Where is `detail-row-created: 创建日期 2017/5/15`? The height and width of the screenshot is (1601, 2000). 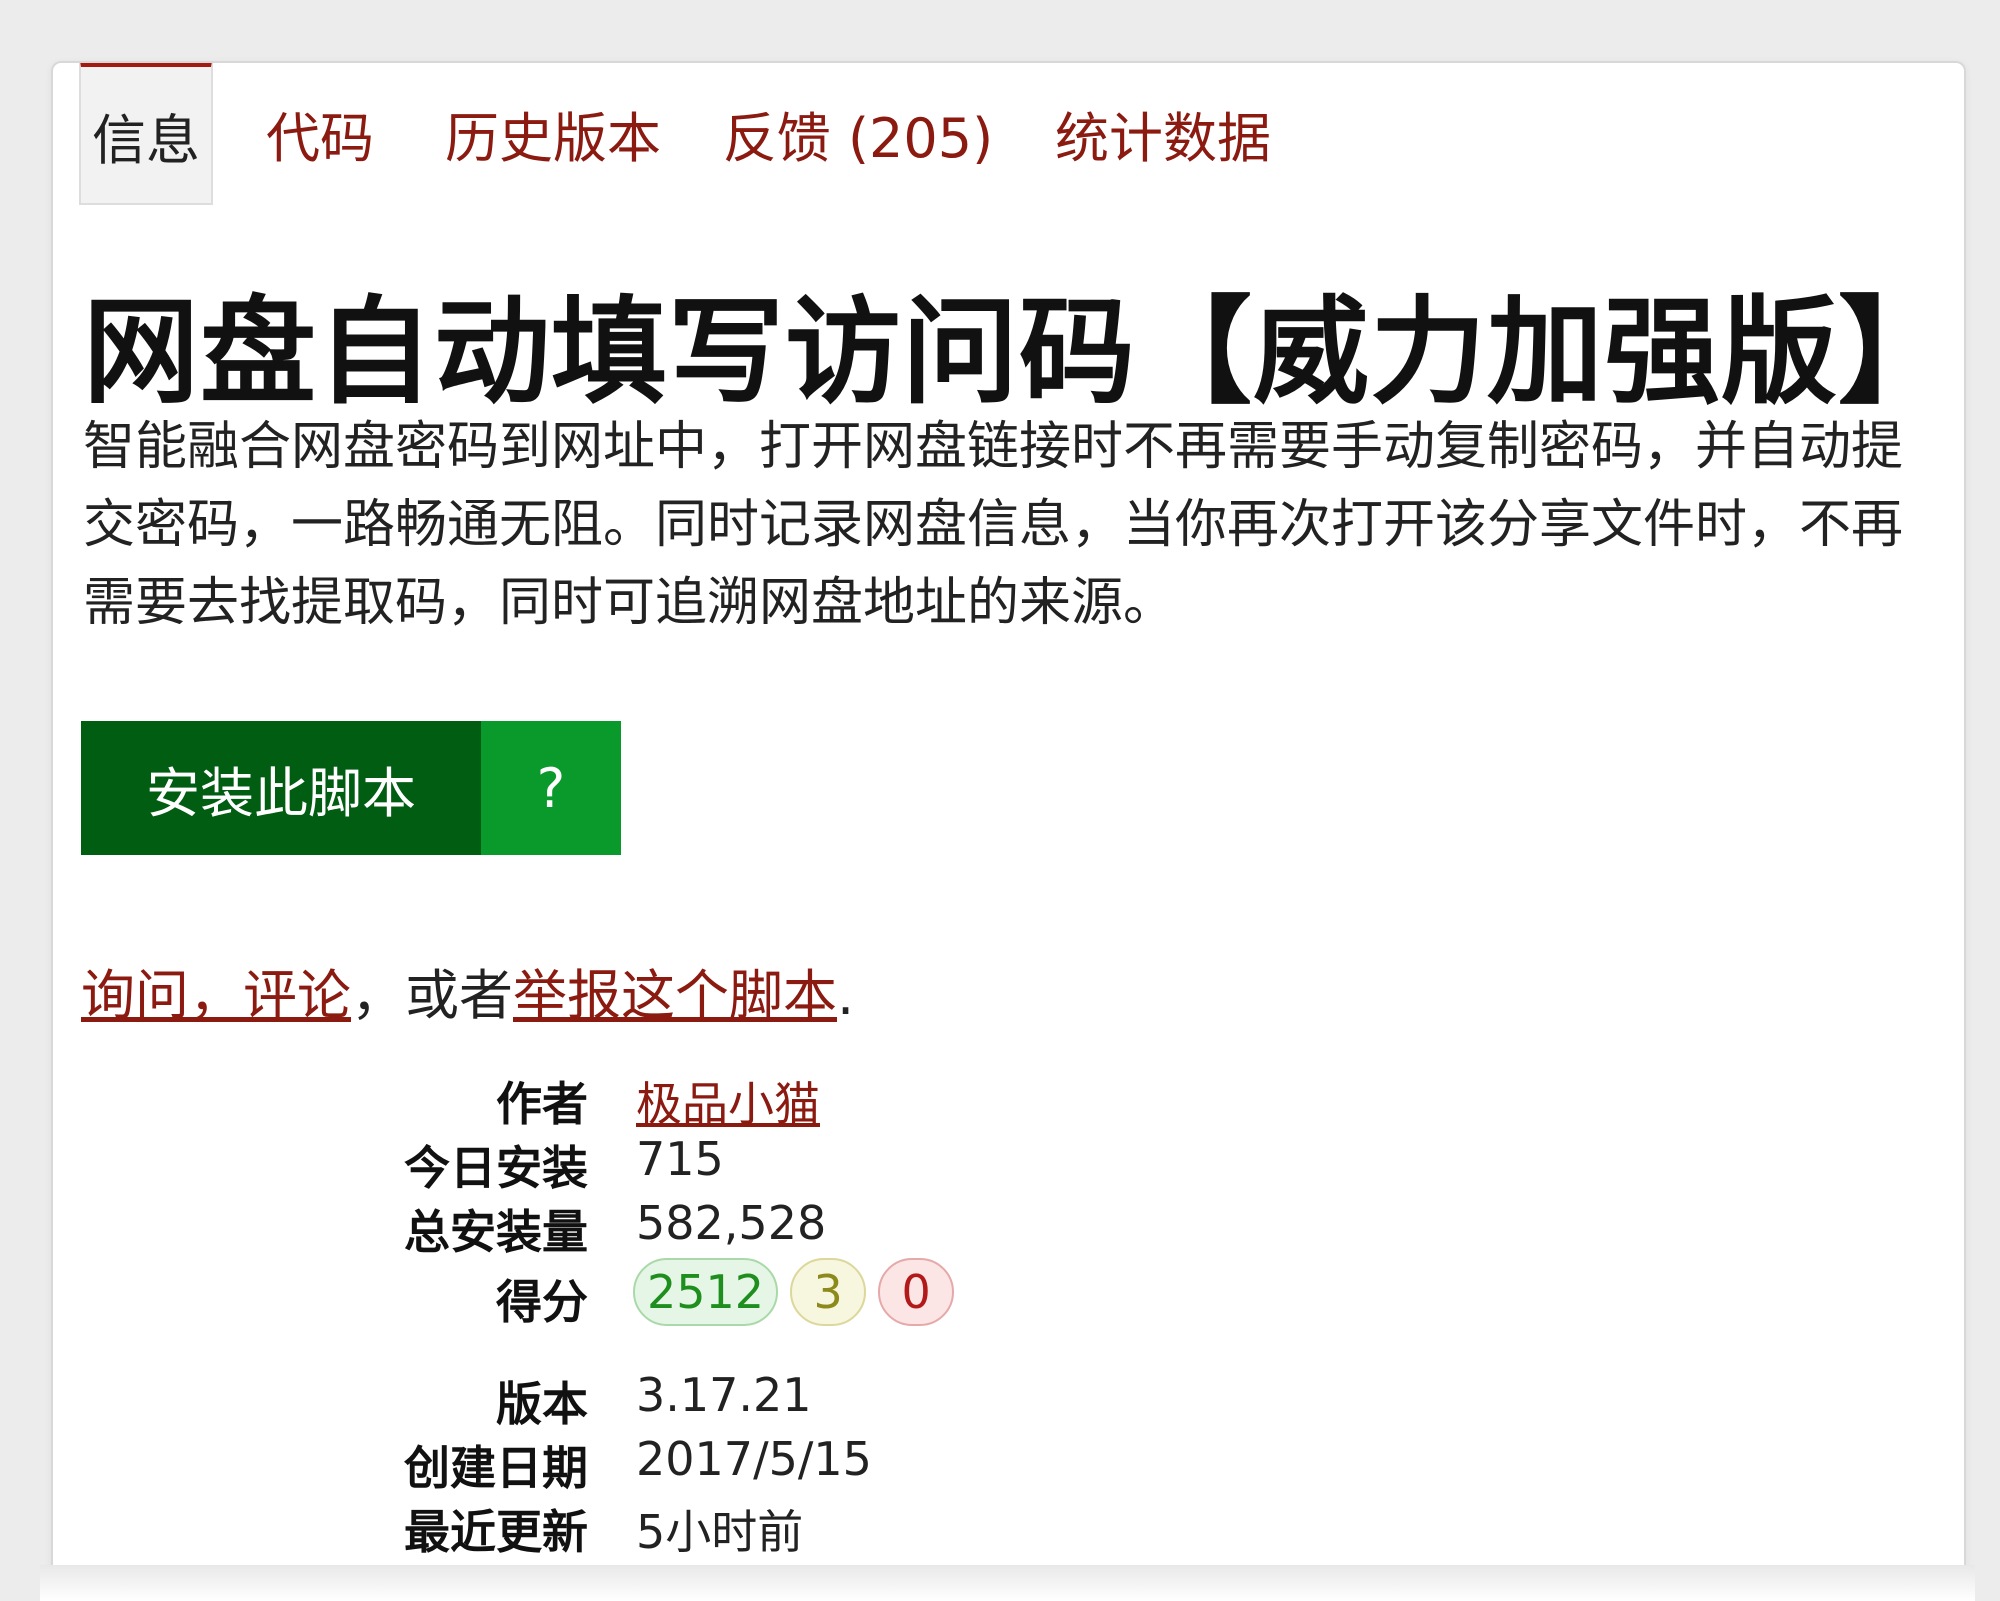 detail-row-created: 创建日期 2017/5/15 is located at coordinates (1008, 1465).